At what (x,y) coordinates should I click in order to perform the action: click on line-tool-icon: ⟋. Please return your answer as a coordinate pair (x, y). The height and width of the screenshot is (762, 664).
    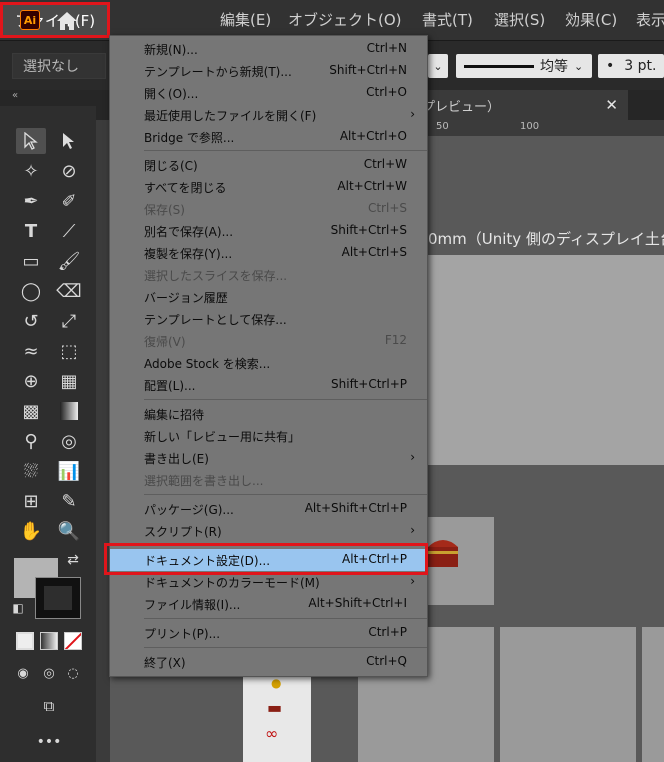
    Looking at the image, I should click on (69, 231).